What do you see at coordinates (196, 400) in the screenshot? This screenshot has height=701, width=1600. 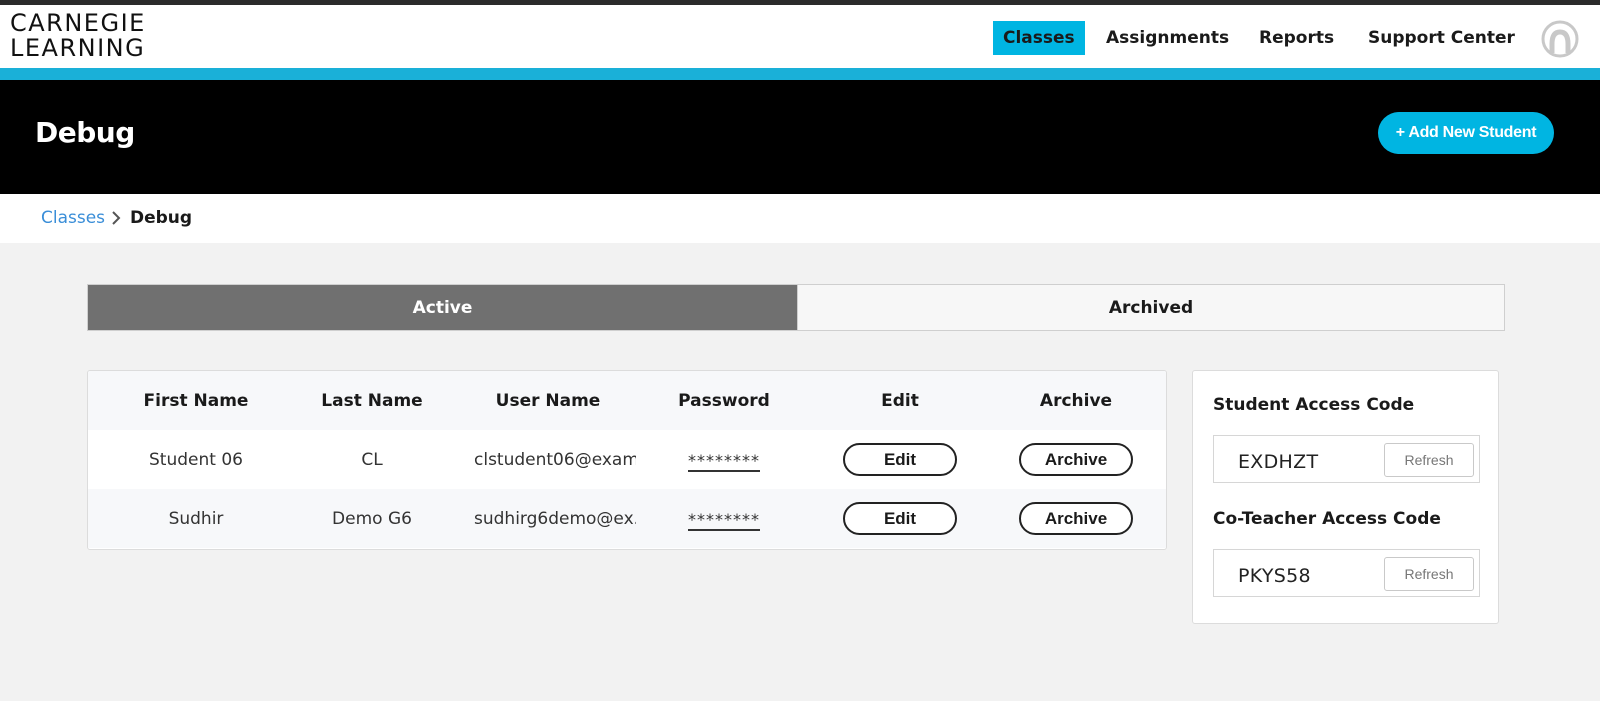 I see `header-first-name: First Name` at bounding box center [196, 400].